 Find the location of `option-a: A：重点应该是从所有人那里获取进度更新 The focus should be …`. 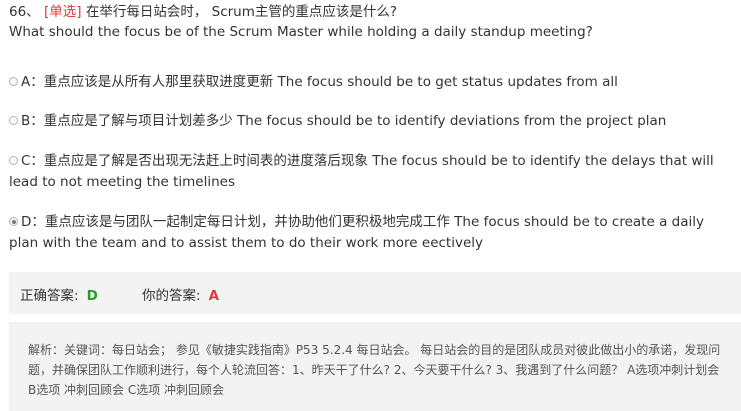

option-a: A：重点应该是从所有人那里获取进度更新 The focus should be … is located at coordinates (371, 82).